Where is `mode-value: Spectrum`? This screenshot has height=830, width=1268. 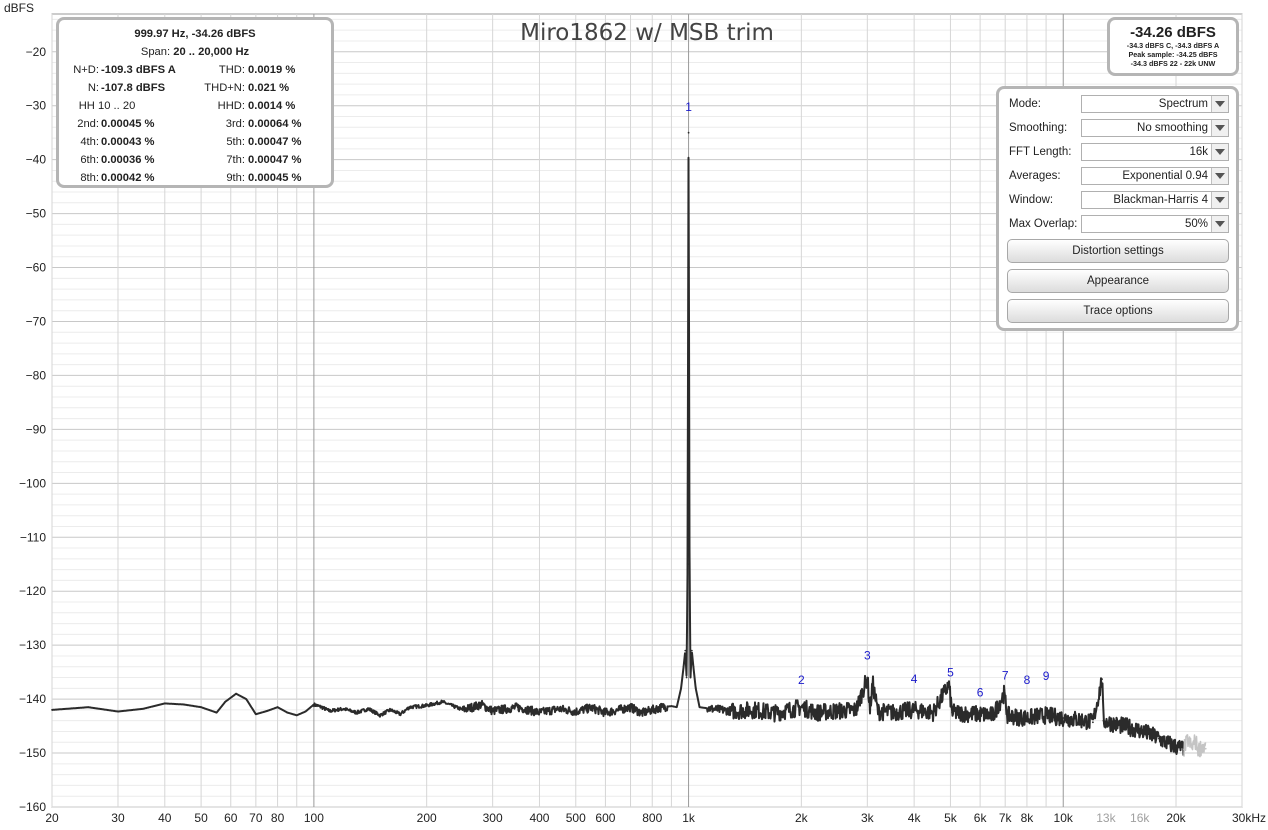
mode-value: Spectrum is located at coordinates (1183, 104).